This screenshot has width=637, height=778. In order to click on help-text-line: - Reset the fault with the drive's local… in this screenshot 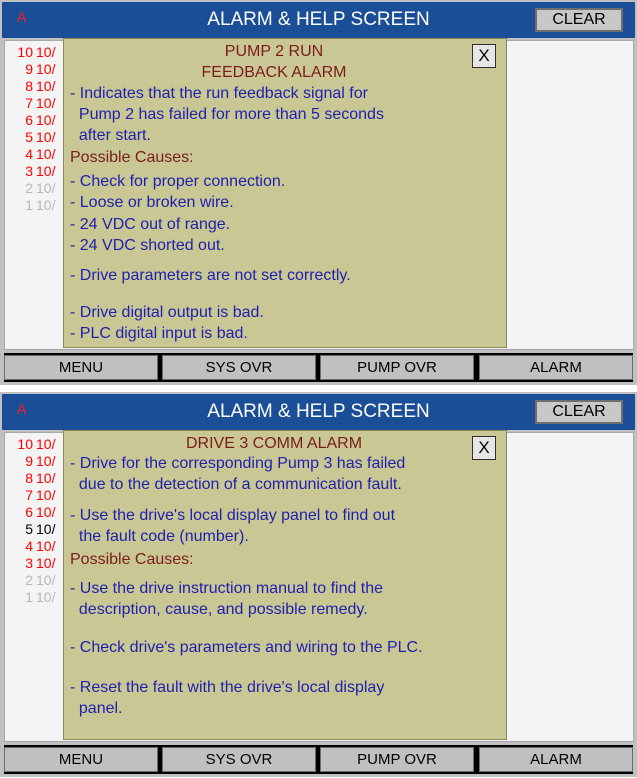, I will do `click(227, 687)`.